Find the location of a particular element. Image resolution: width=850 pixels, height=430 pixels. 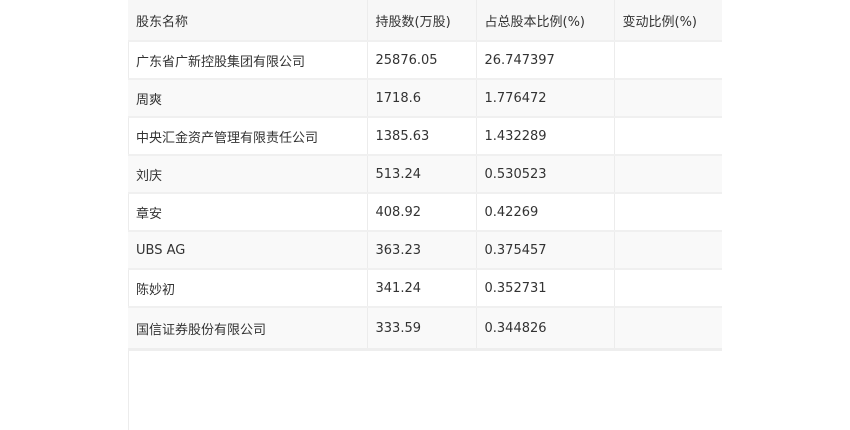

table-row: 章安 408.92 0.42269 is located at coordinates (425, 212).